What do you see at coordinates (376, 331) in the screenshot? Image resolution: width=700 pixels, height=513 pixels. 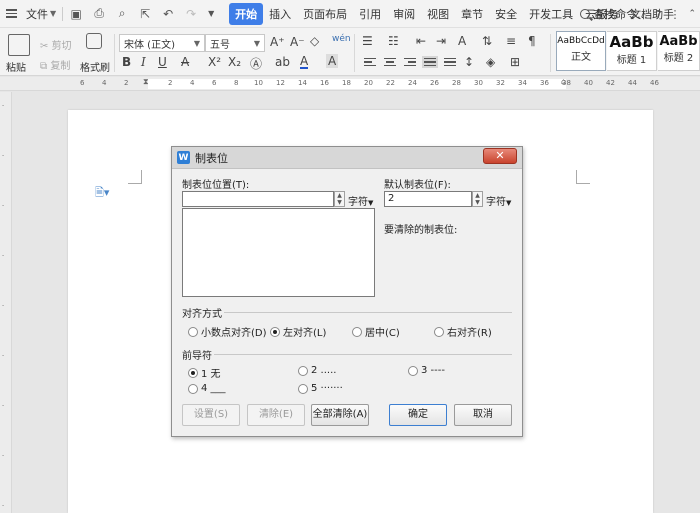 I see `radio-center: 居中(C)` at bounding box center [376, 331].